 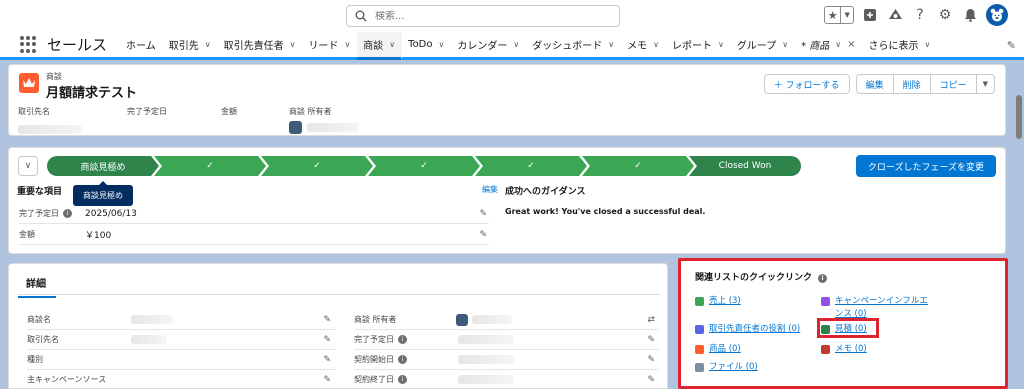 What do you see at coordinates (54, 76) in the screenshot?
I see `record-object-label: 商談` at bounding box center [54, 76].